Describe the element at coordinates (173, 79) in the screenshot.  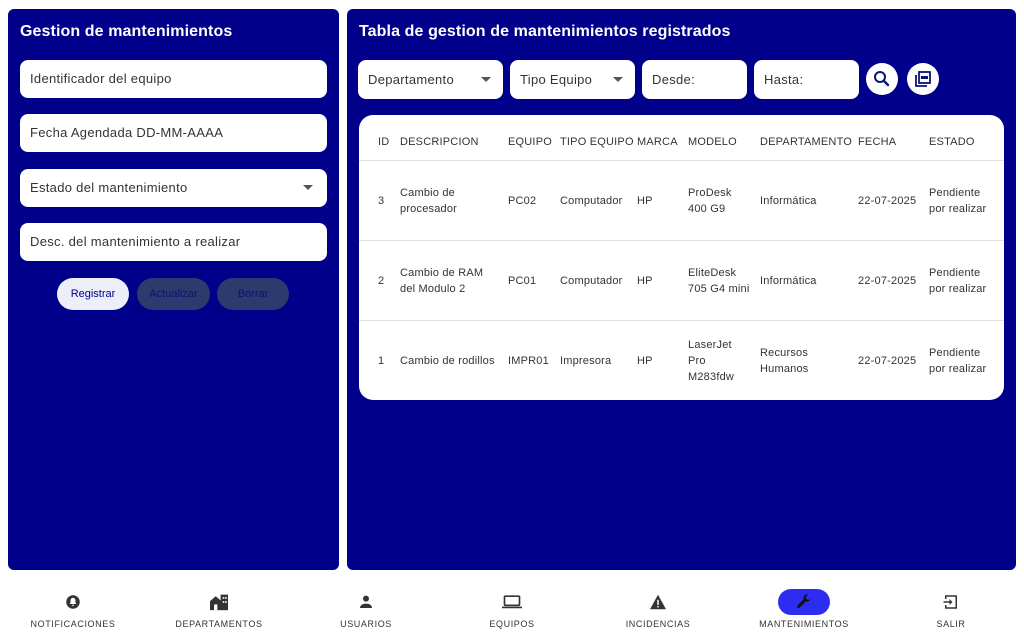
I see `equipment-id-input: Identificador del equipo` at that location.